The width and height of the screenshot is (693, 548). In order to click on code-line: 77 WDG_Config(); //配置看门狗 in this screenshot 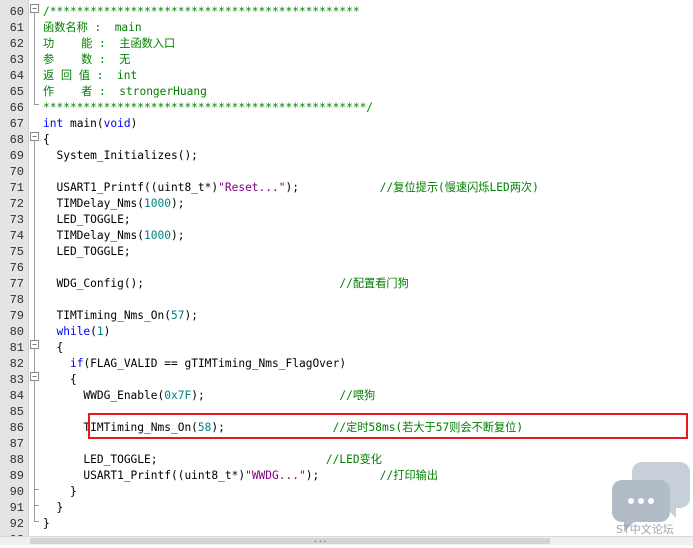, I will do `click(346, 284)`.